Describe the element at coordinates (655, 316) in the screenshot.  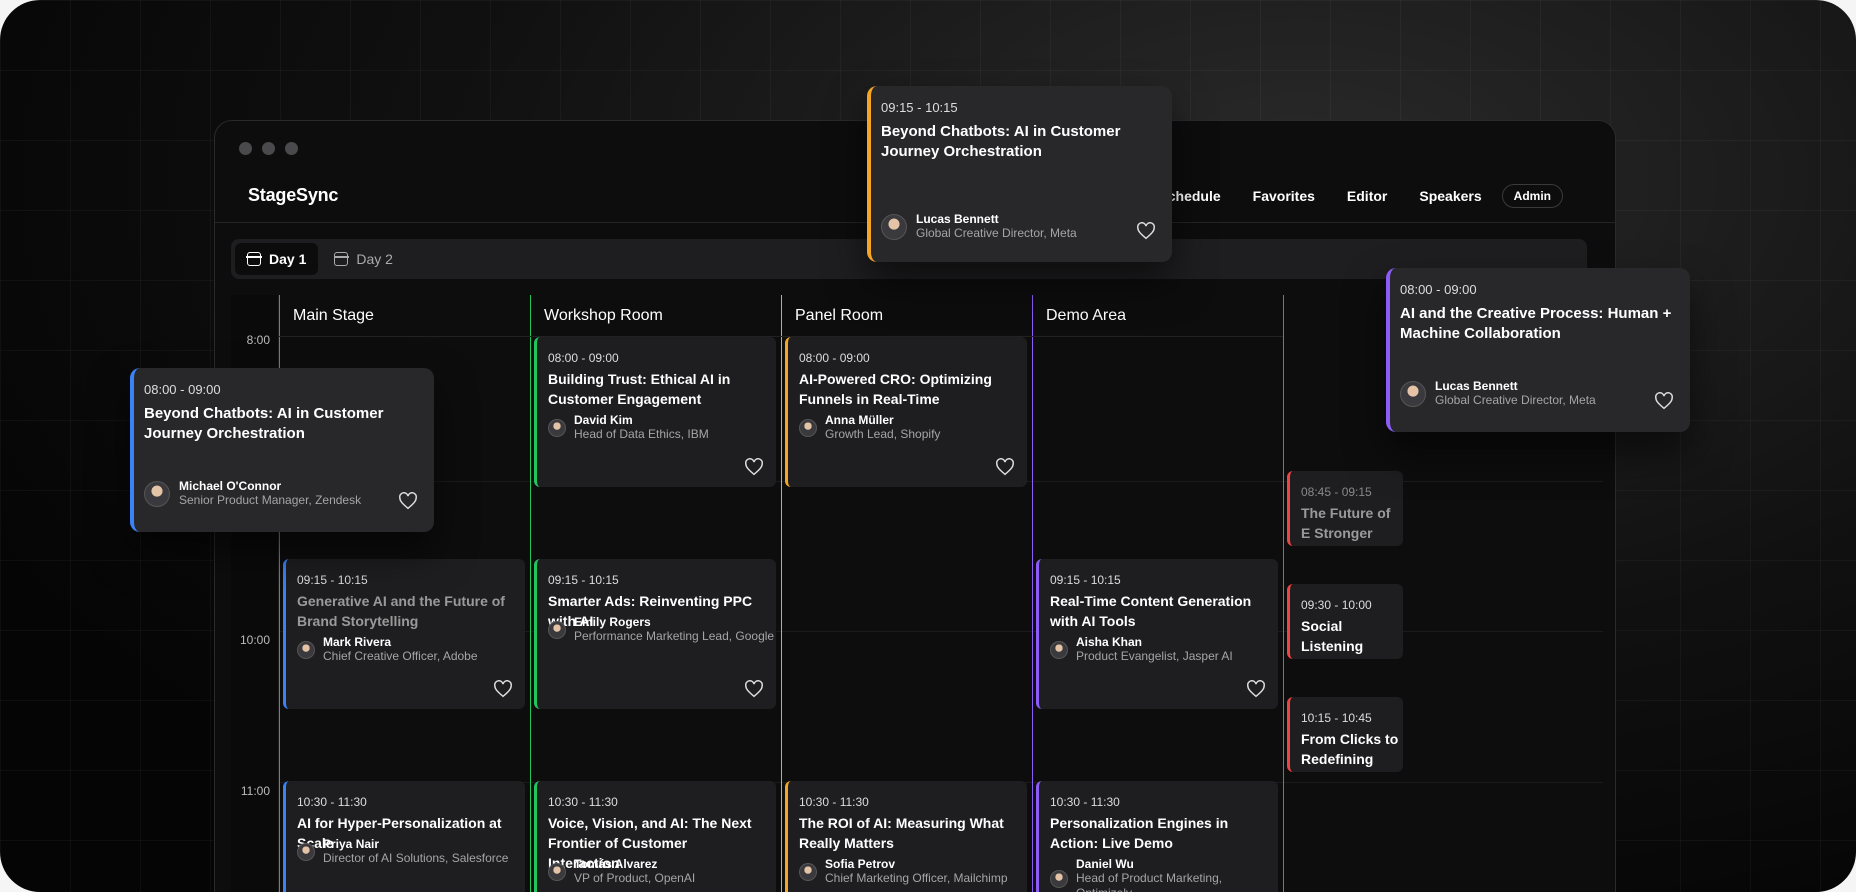
I see `column-header-workshop-room: Workshop Room` at that location.